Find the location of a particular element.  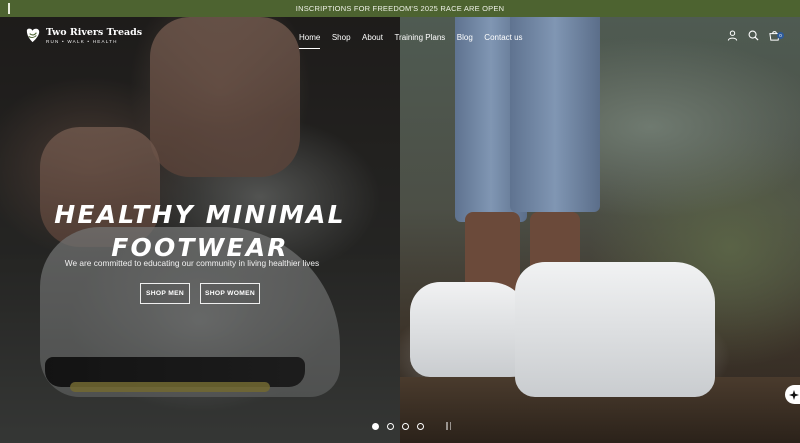

shop-men-button: SHOP MEN is located at coordinates (165, 293).